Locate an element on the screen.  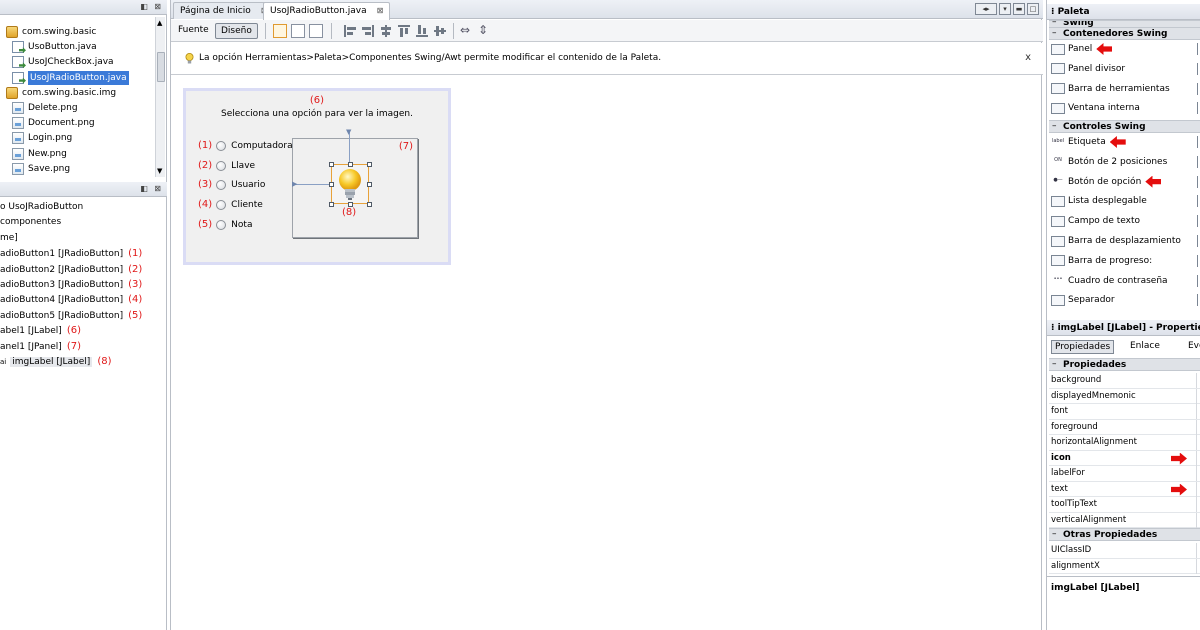
tree-item: Login.png is located at coordinates (42, 138).